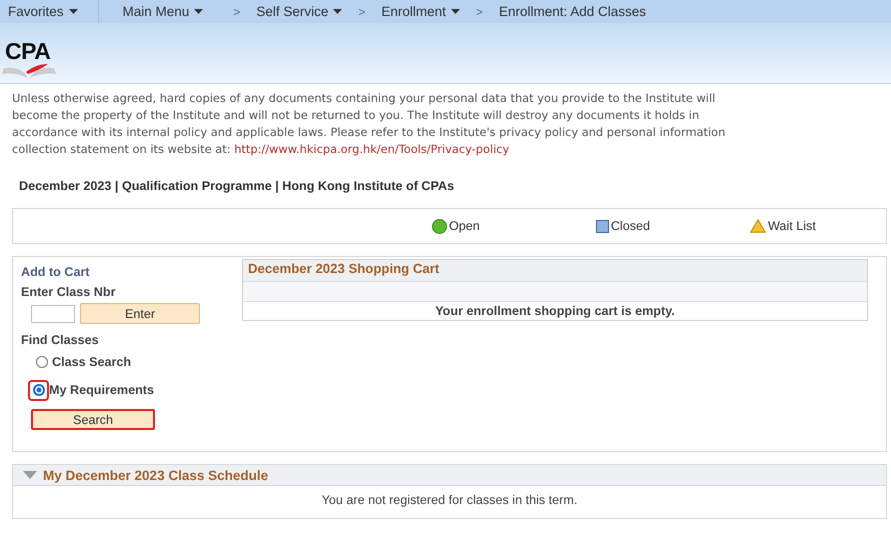 The height and width of the screenshot is (538, 891). What do you see at coordinates (30, 475) in the screenshot?
I see `collapse-icon` at bounding box center [30, 475].